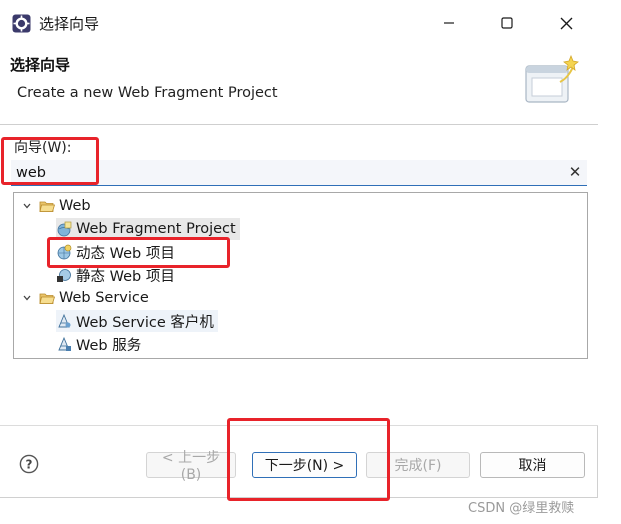 The image size is (621, 524). I want to click on maximize-button, so click(507, 23).